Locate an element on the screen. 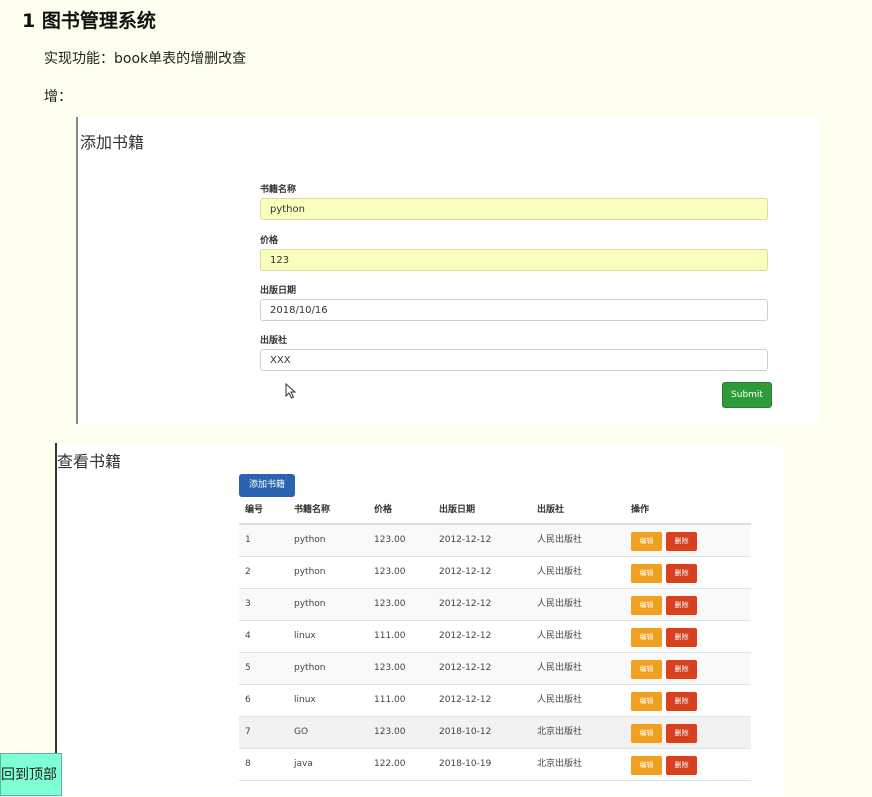 The image size is (872, 797). table-row: 3 python 123.00 2012-12-12 人民出版社 编辑 删除 is located at coordinates (495, 605).